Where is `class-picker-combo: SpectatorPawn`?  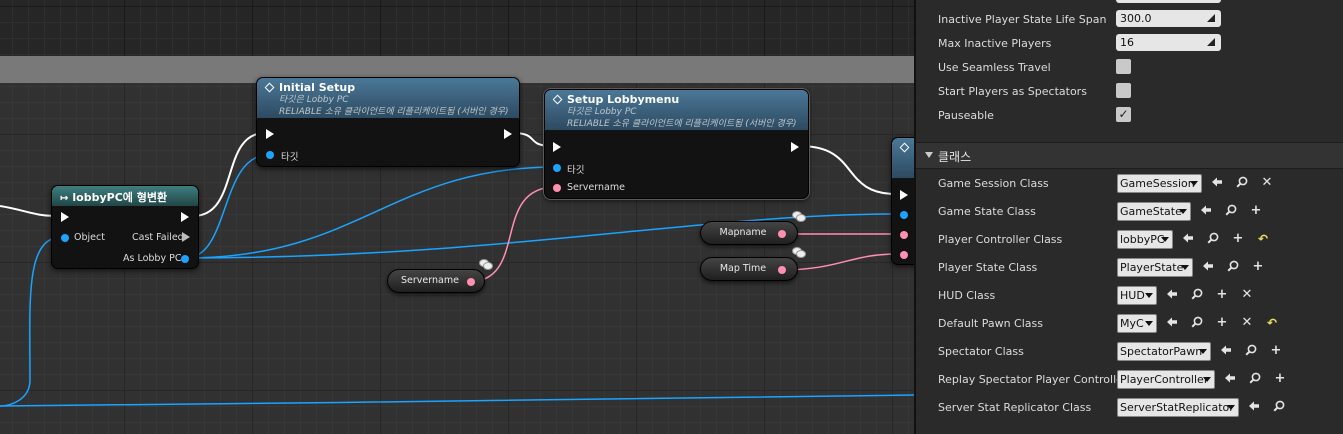
class-picker-combo: SpectatorPawn is located at coordinates (1164, 351).